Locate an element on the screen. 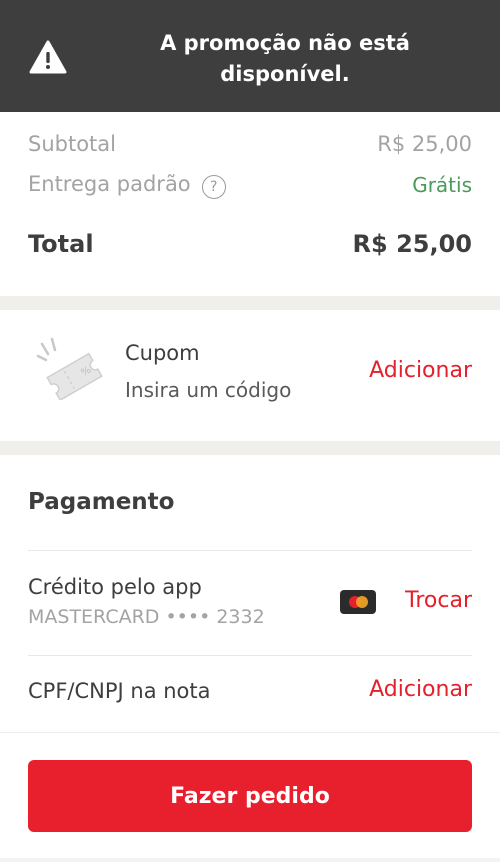  payment-method-label: Crédito pelo app is located at coordinates (115, 587).